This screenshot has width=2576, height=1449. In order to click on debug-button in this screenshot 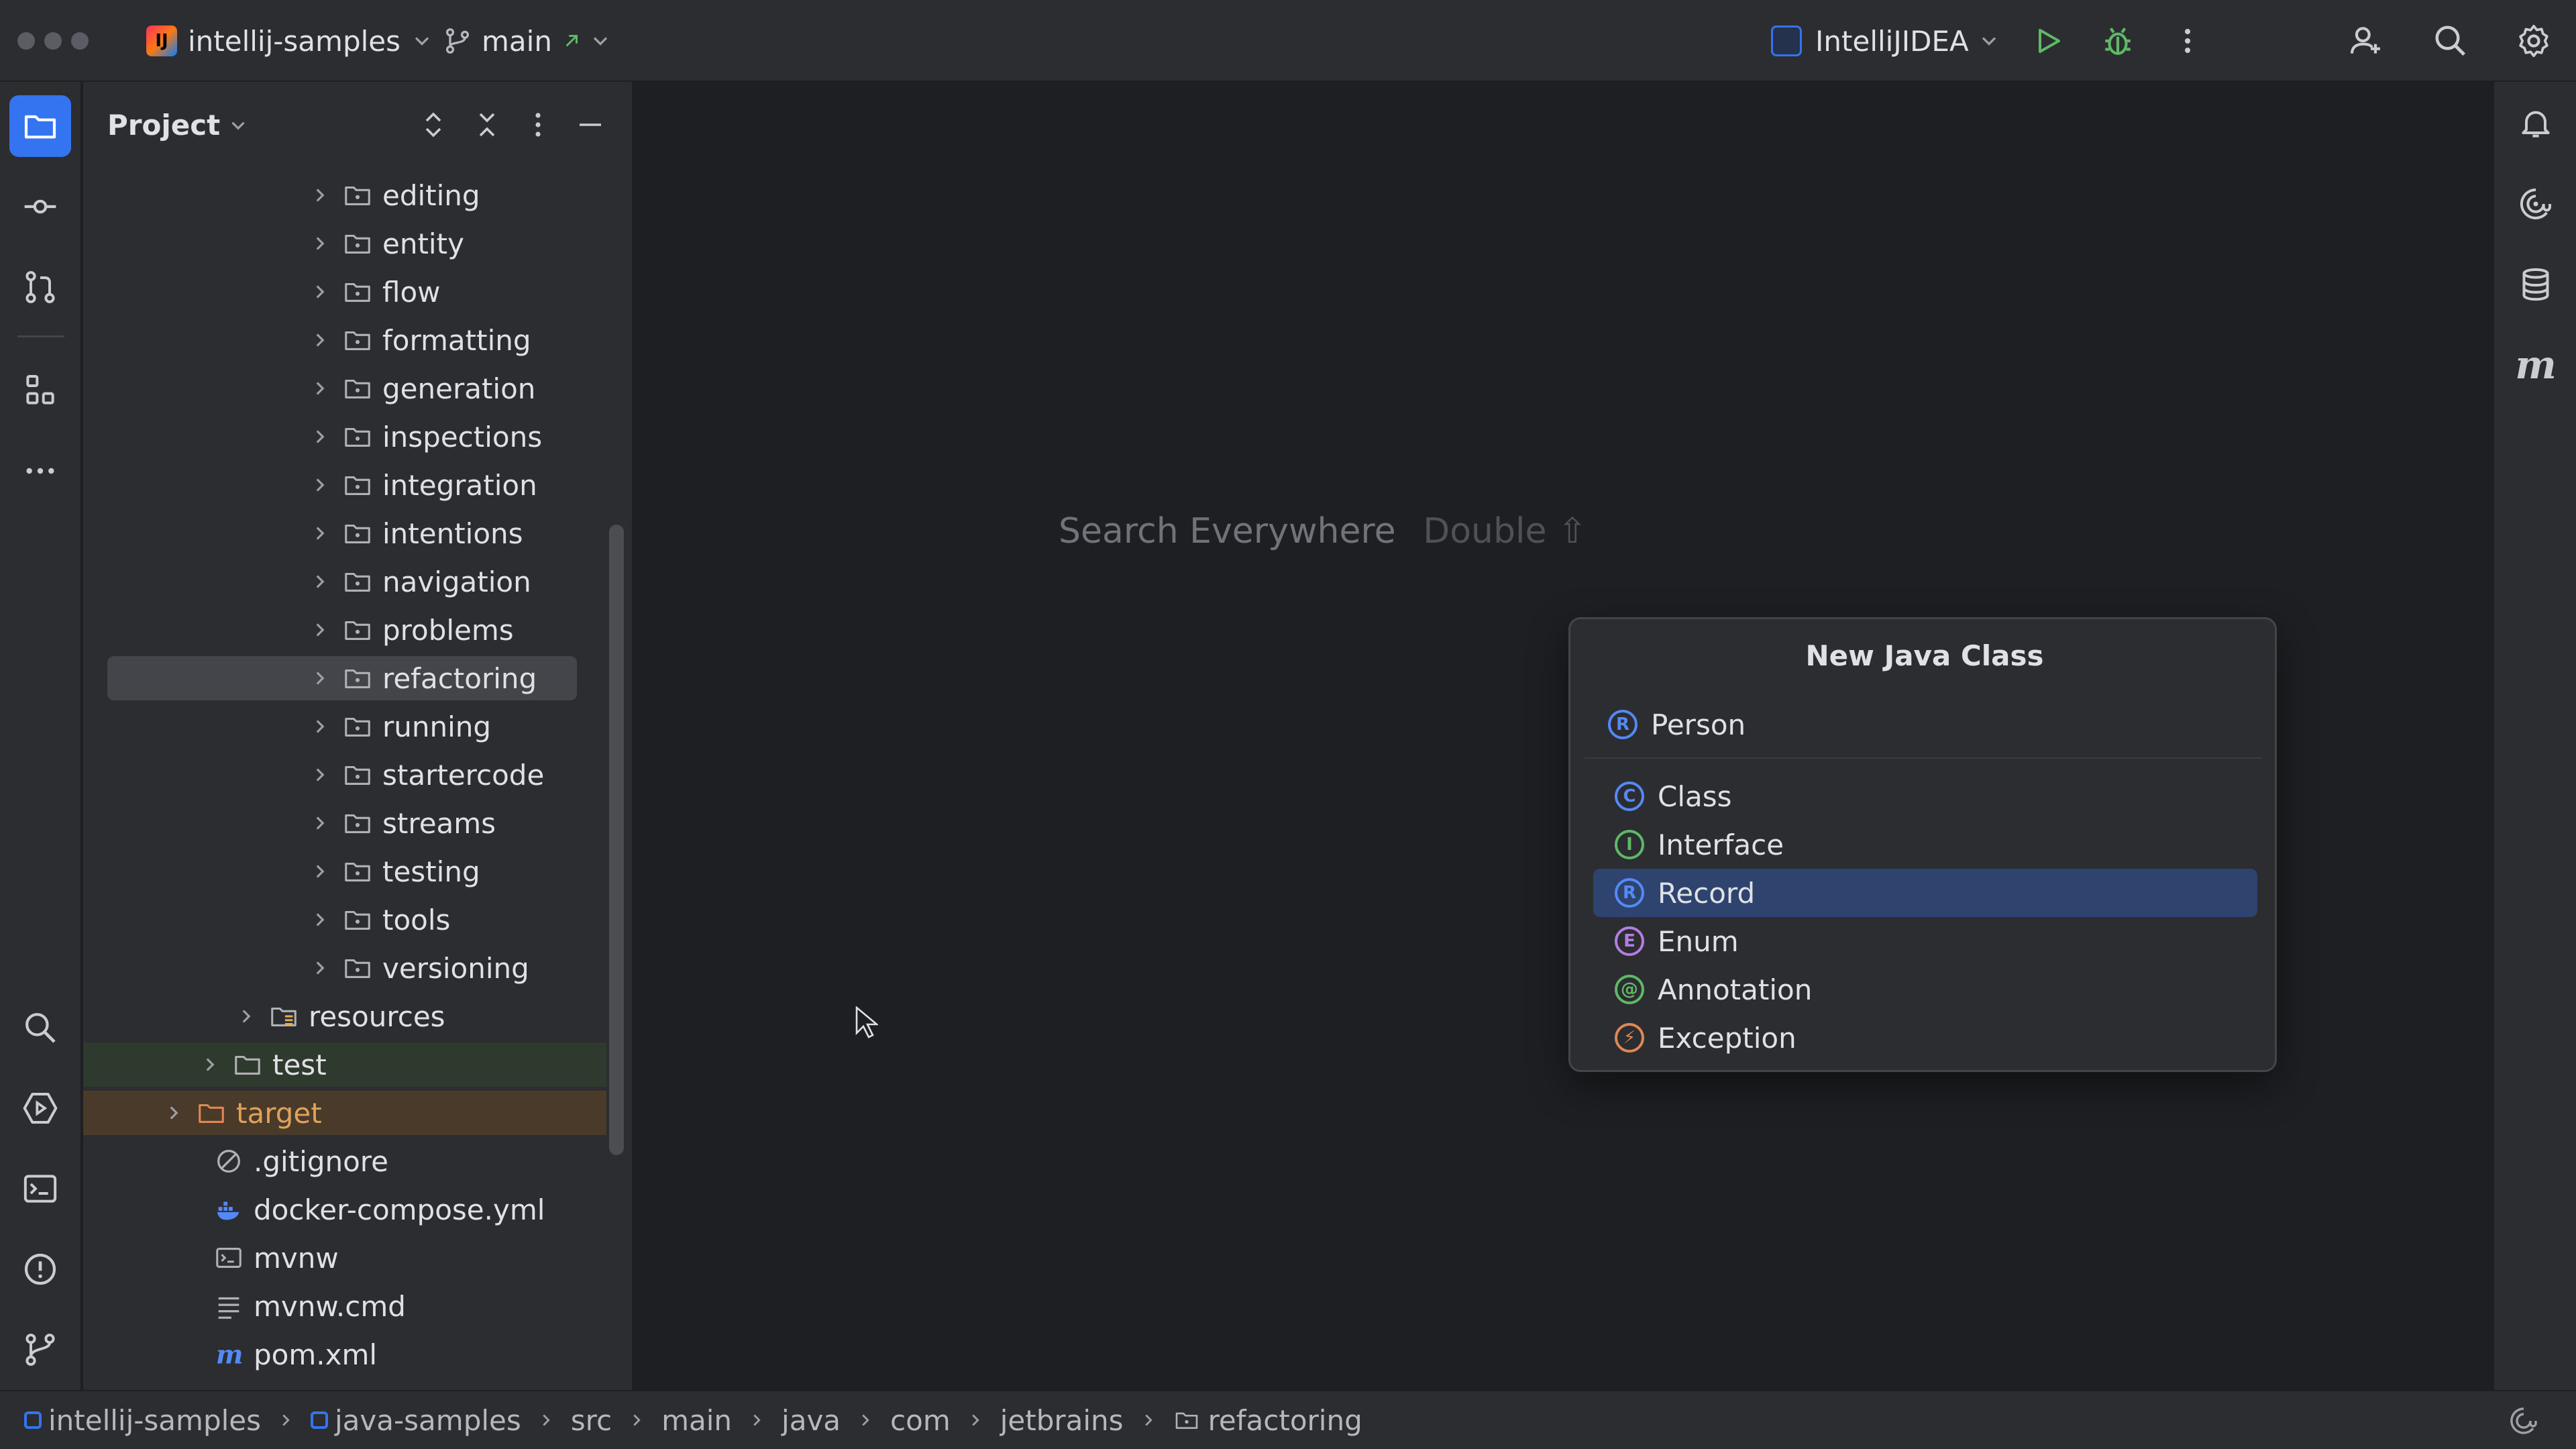, I will do `click(2118, 41)`.